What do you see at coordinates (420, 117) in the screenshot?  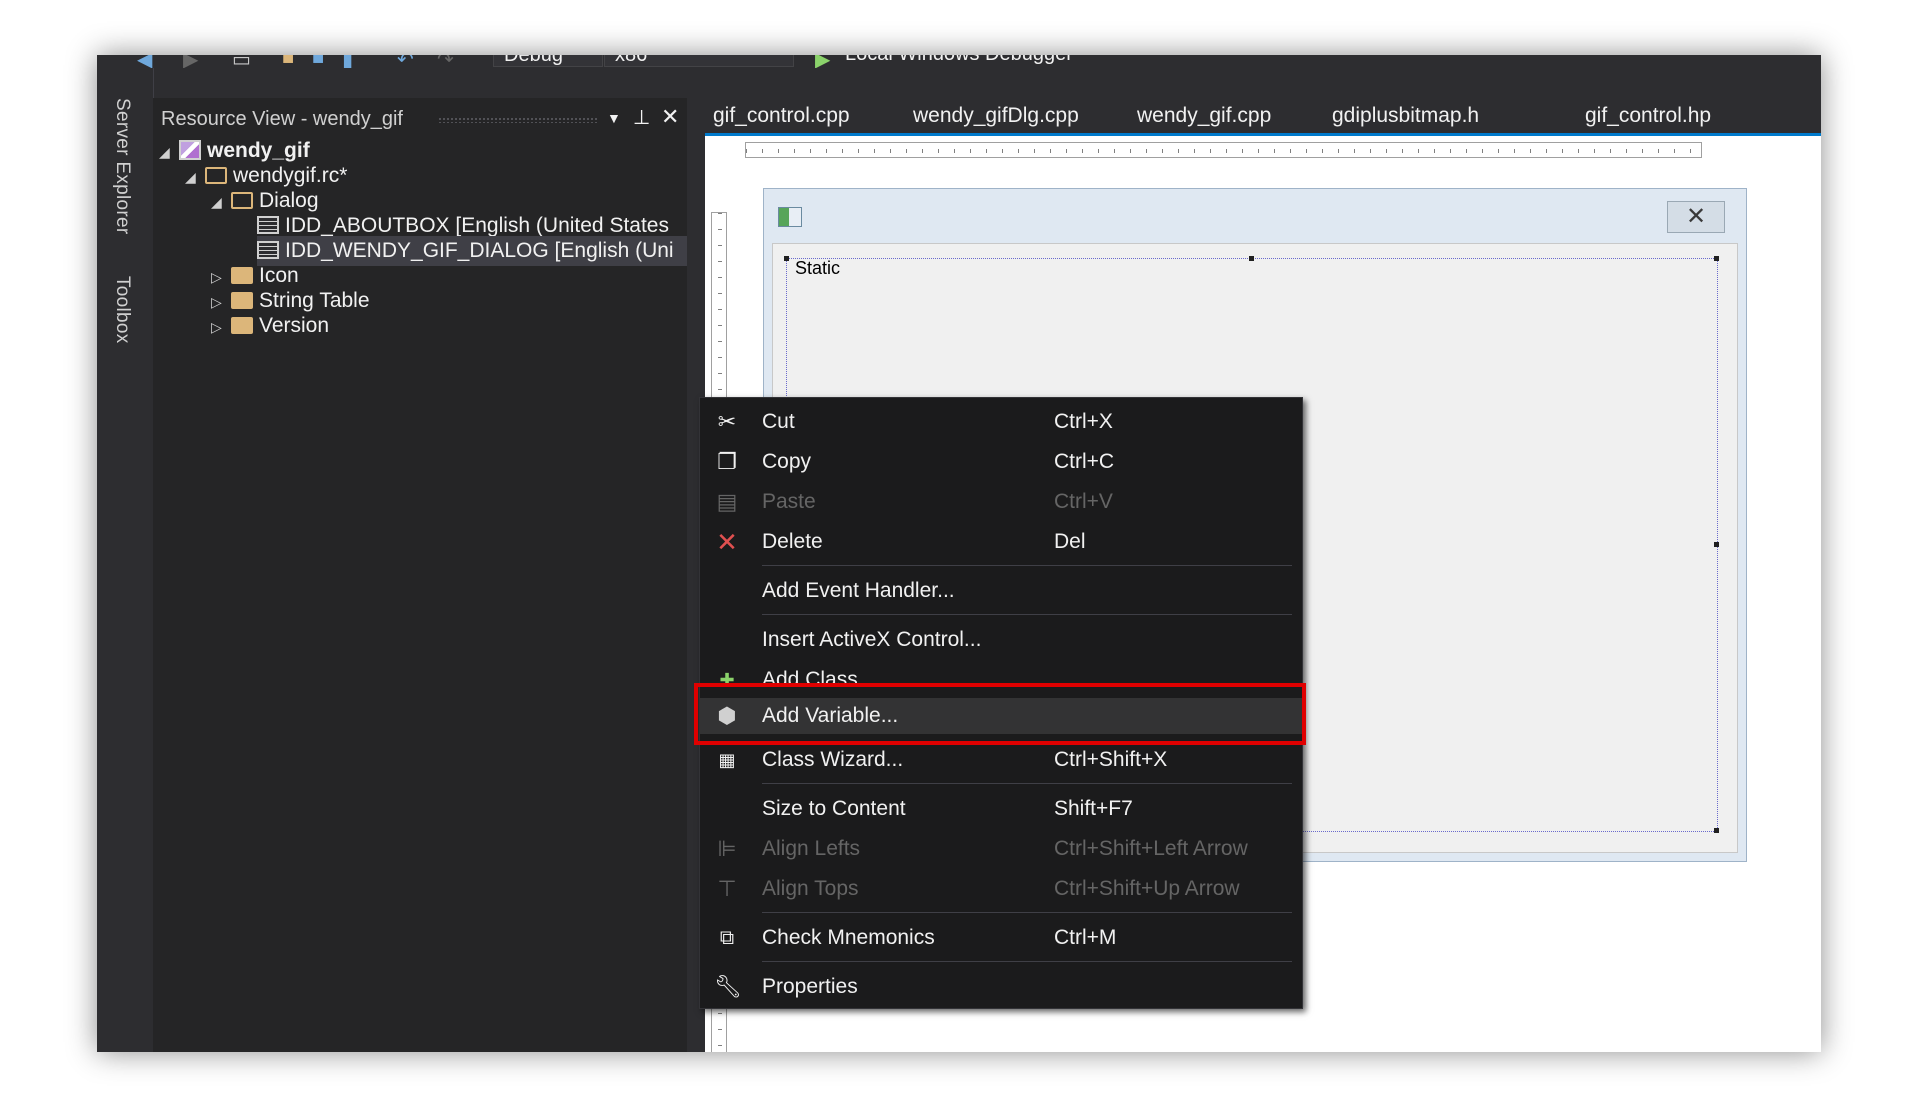 I see `panel-header: Resource View - wendy_gif ▼ ⊥ ✕` at bounding box center [420, 117].